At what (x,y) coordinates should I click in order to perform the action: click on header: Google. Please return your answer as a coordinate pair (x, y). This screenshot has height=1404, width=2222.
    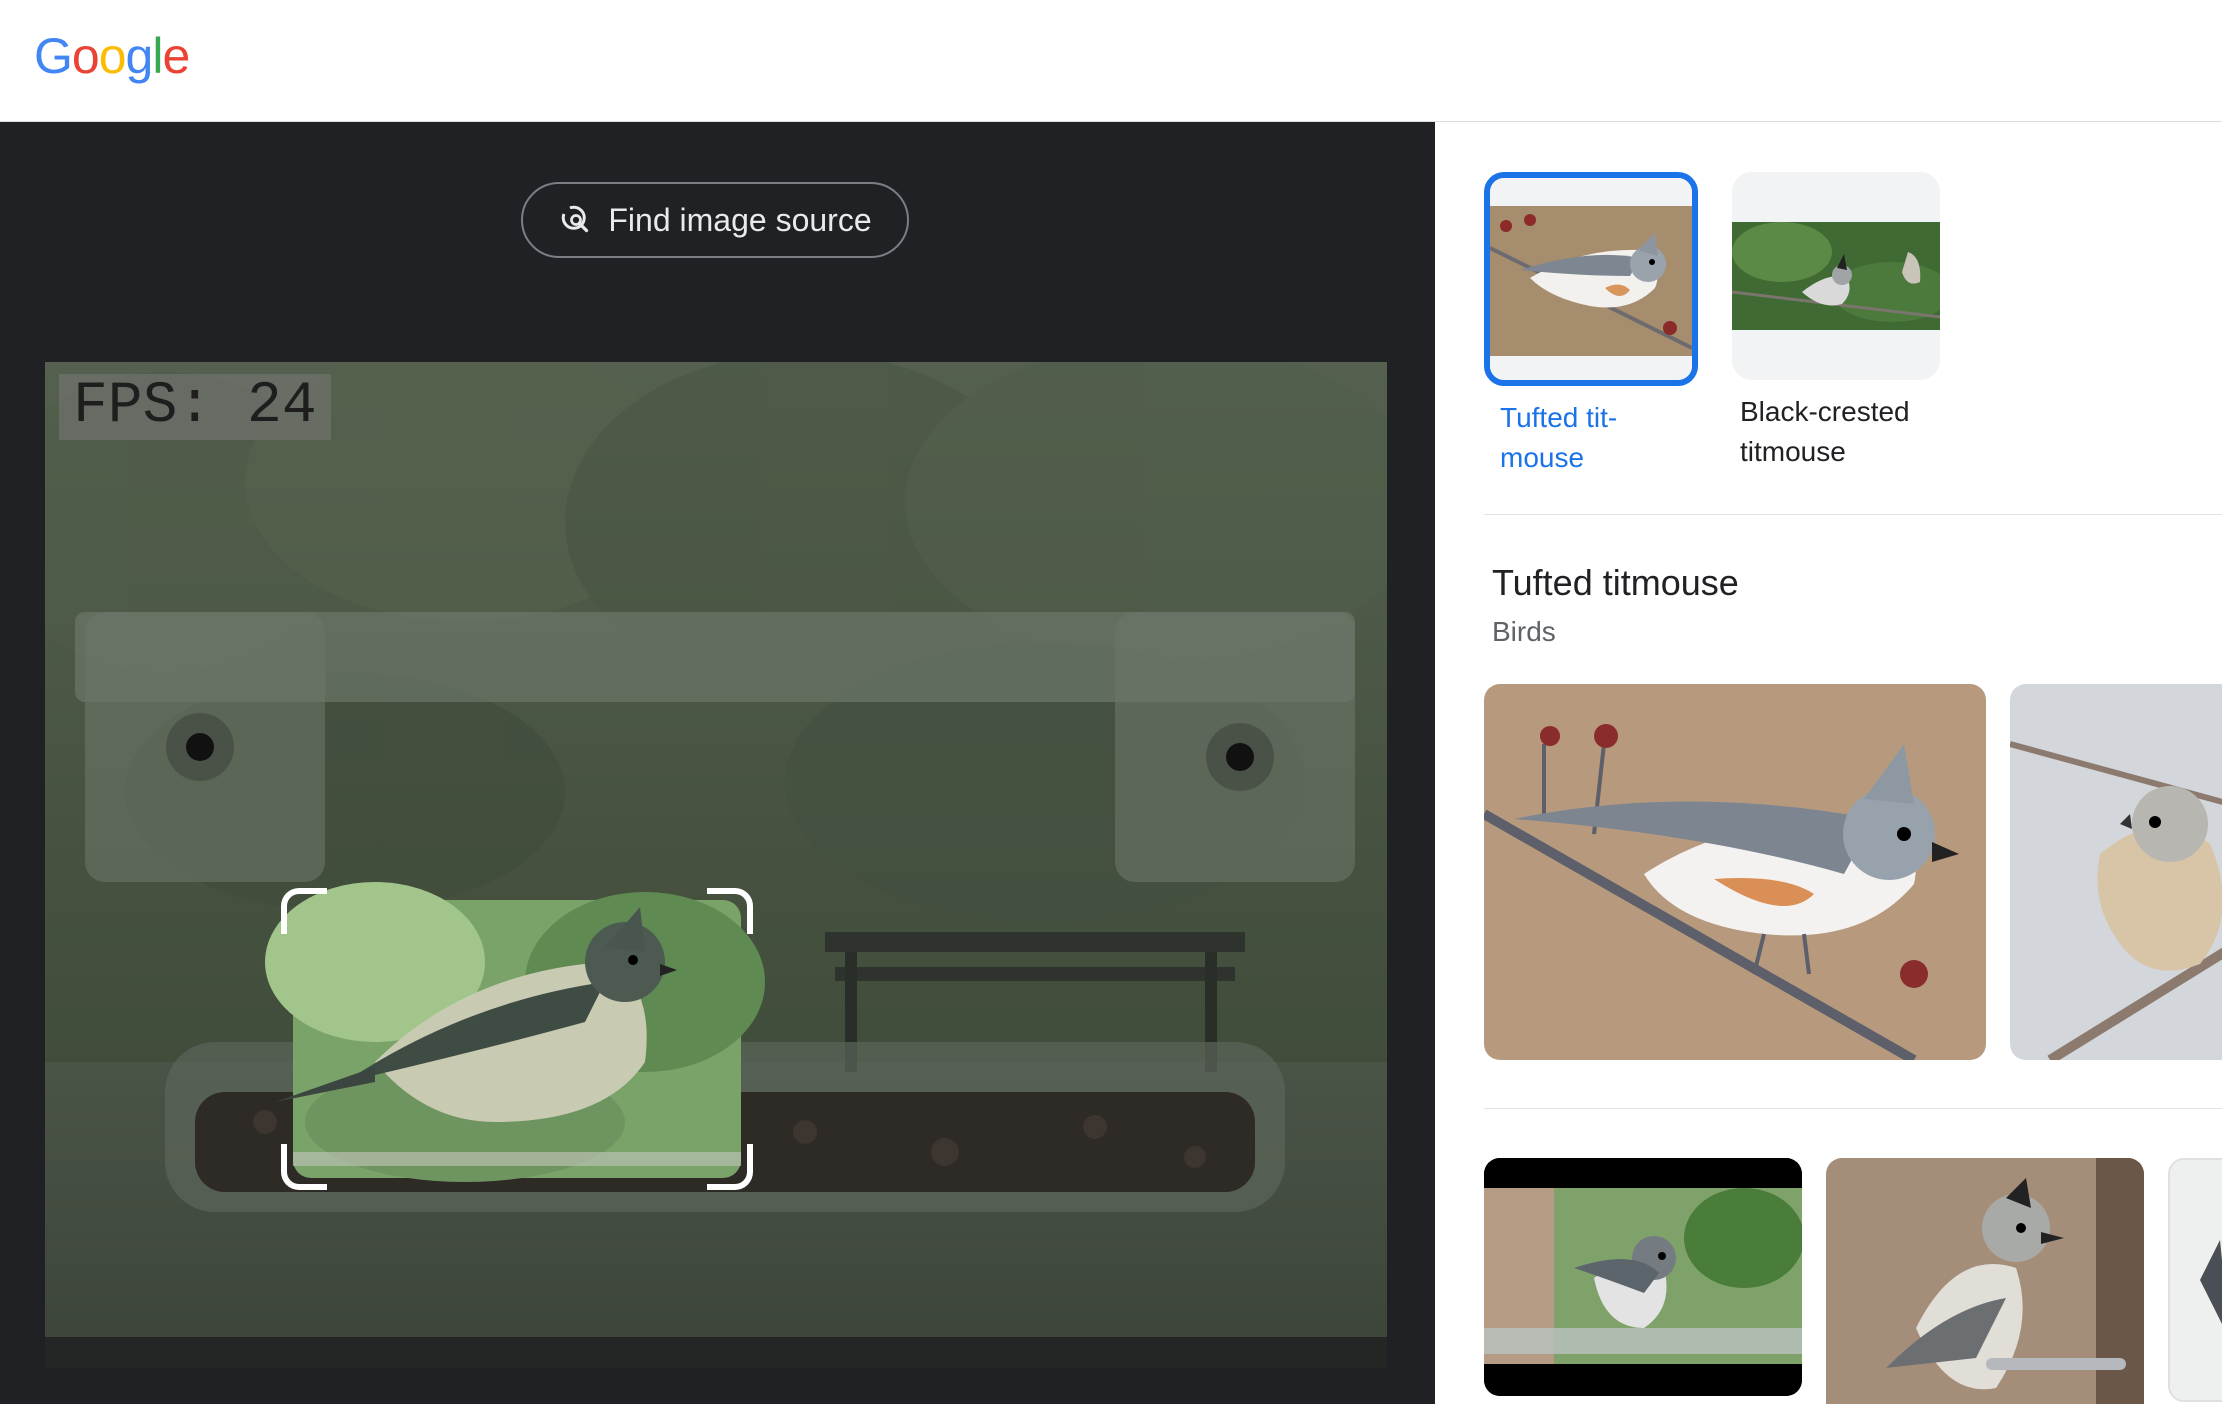
    Looking at the image, I should click on (1111, 61).